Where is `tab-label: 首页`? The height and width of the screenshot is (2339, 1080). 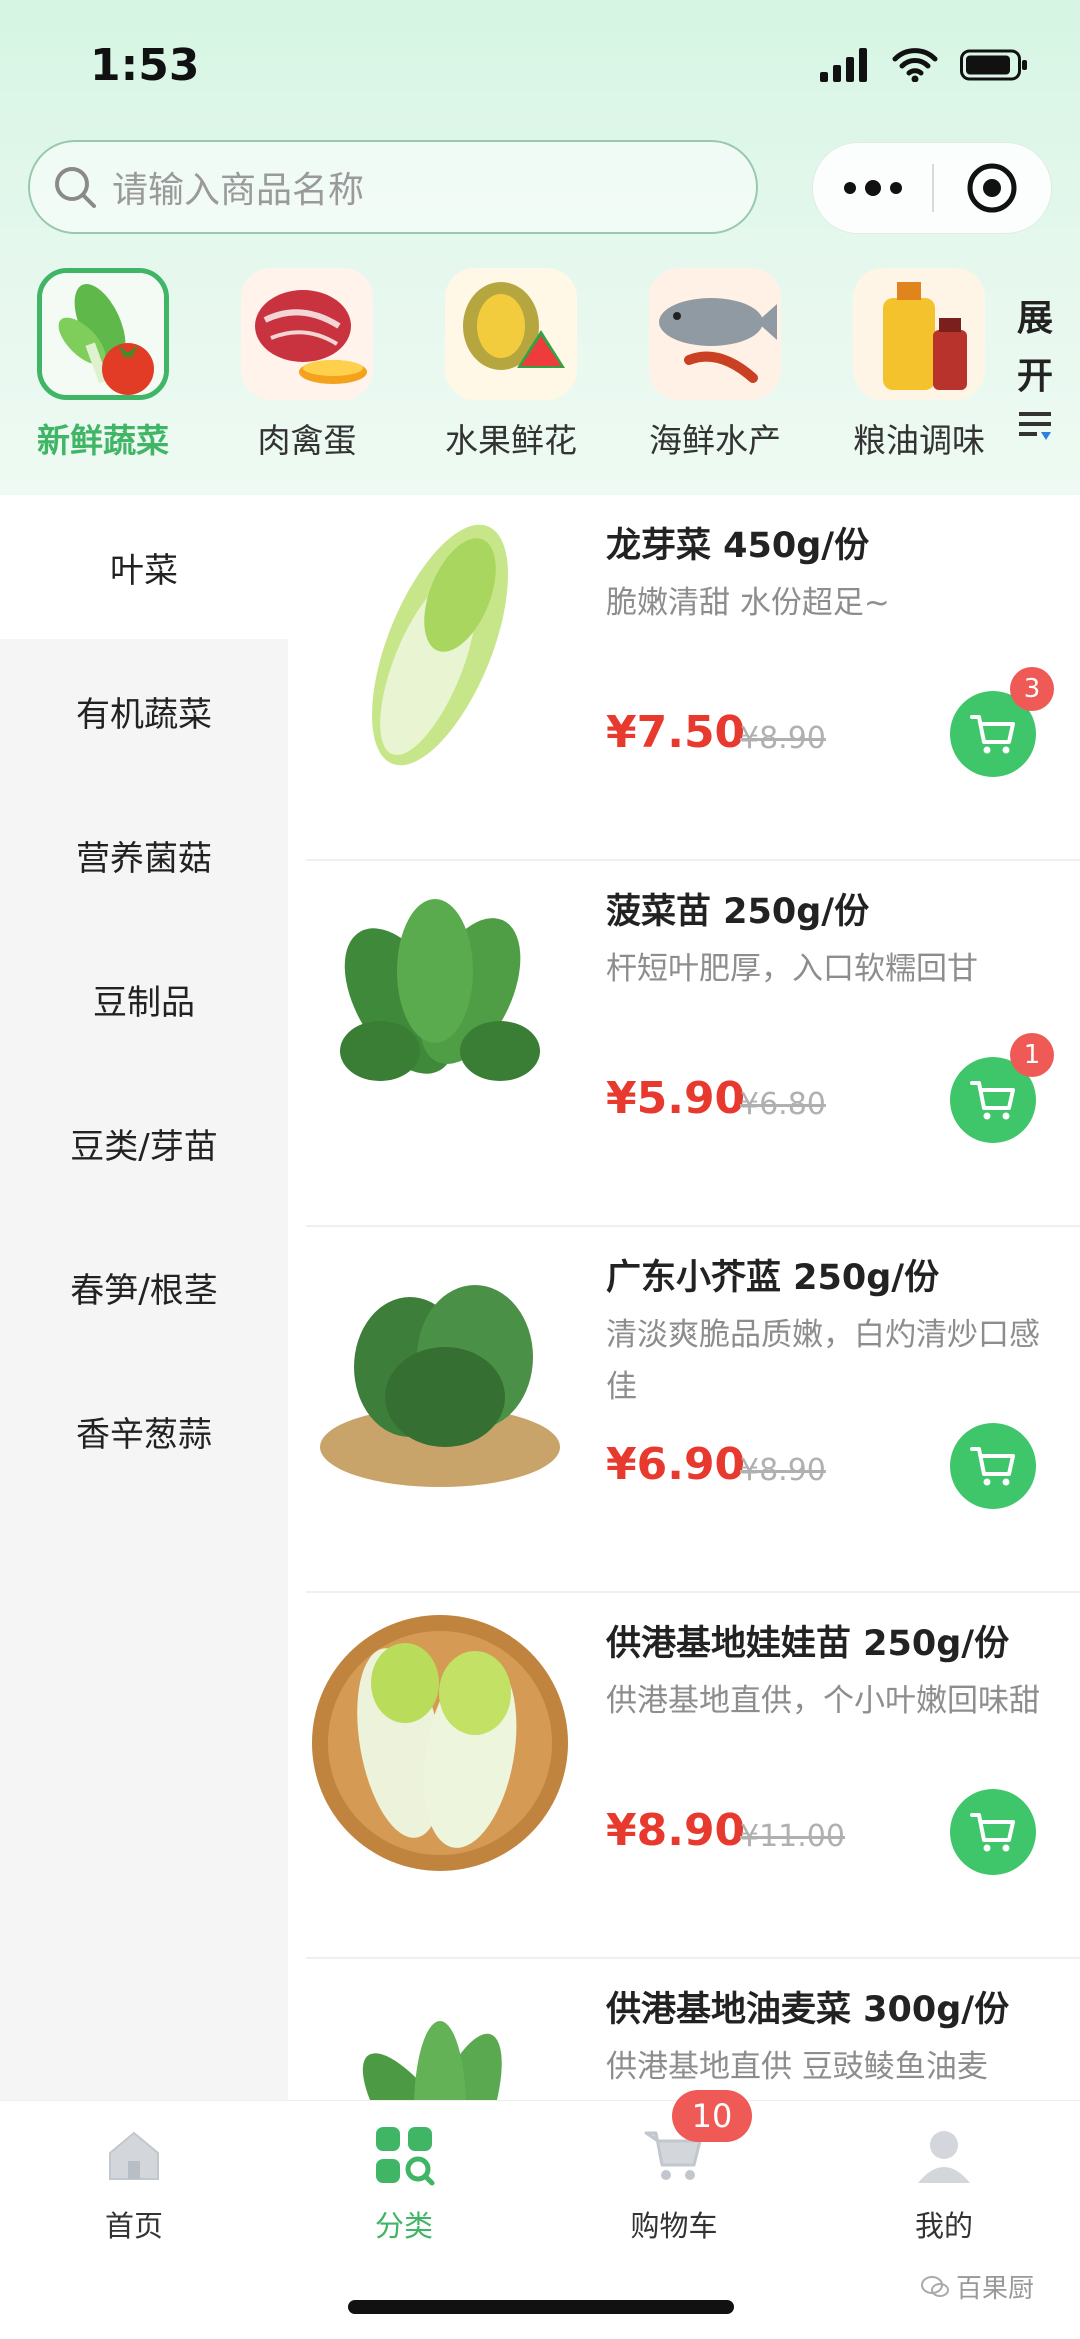 tab-label: 首页 is located at coordinates (133, 2226).